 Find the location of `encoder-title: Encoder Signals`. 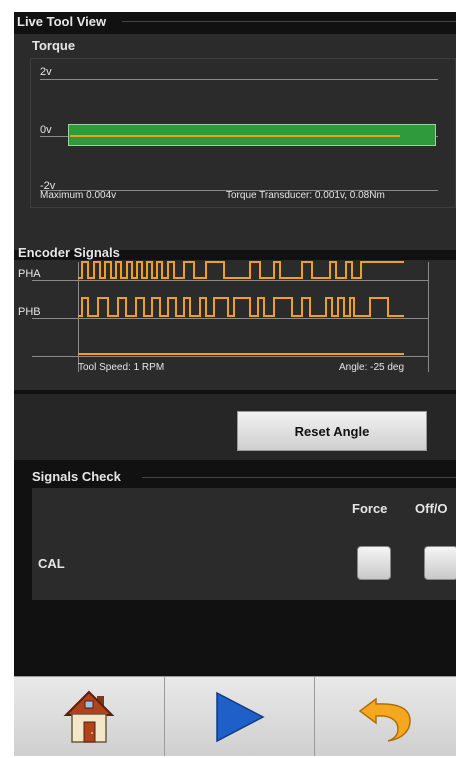

encoder-title: Encoder Signals is located at coordinates (69, 252).